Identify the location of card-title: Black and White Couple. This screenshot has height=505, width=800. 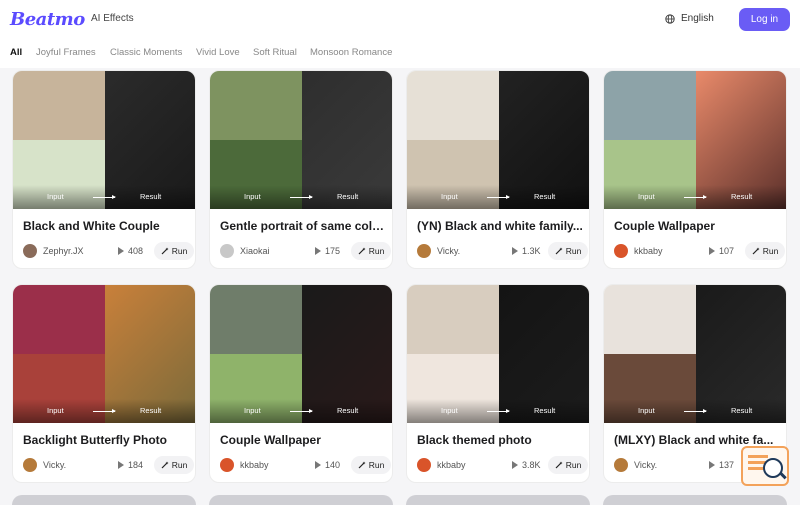
(106, 226).